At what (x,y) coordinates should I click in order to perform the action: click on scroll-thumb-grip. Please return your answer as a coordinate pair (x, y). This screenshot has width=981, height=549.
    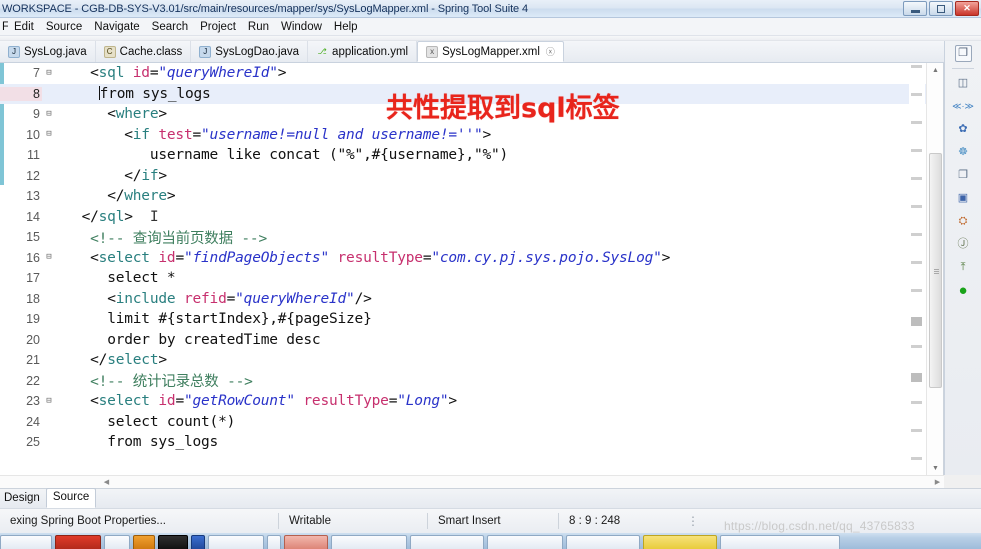
    Looking at the image, I should click on (936, 272).